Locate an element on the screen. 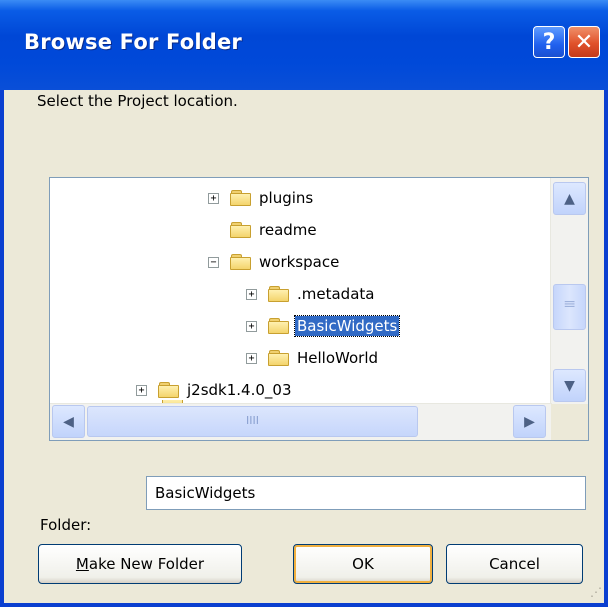 The width and height of the screenshot is (608, 607). collapse-icon: − is located at coordinates (213, 262).